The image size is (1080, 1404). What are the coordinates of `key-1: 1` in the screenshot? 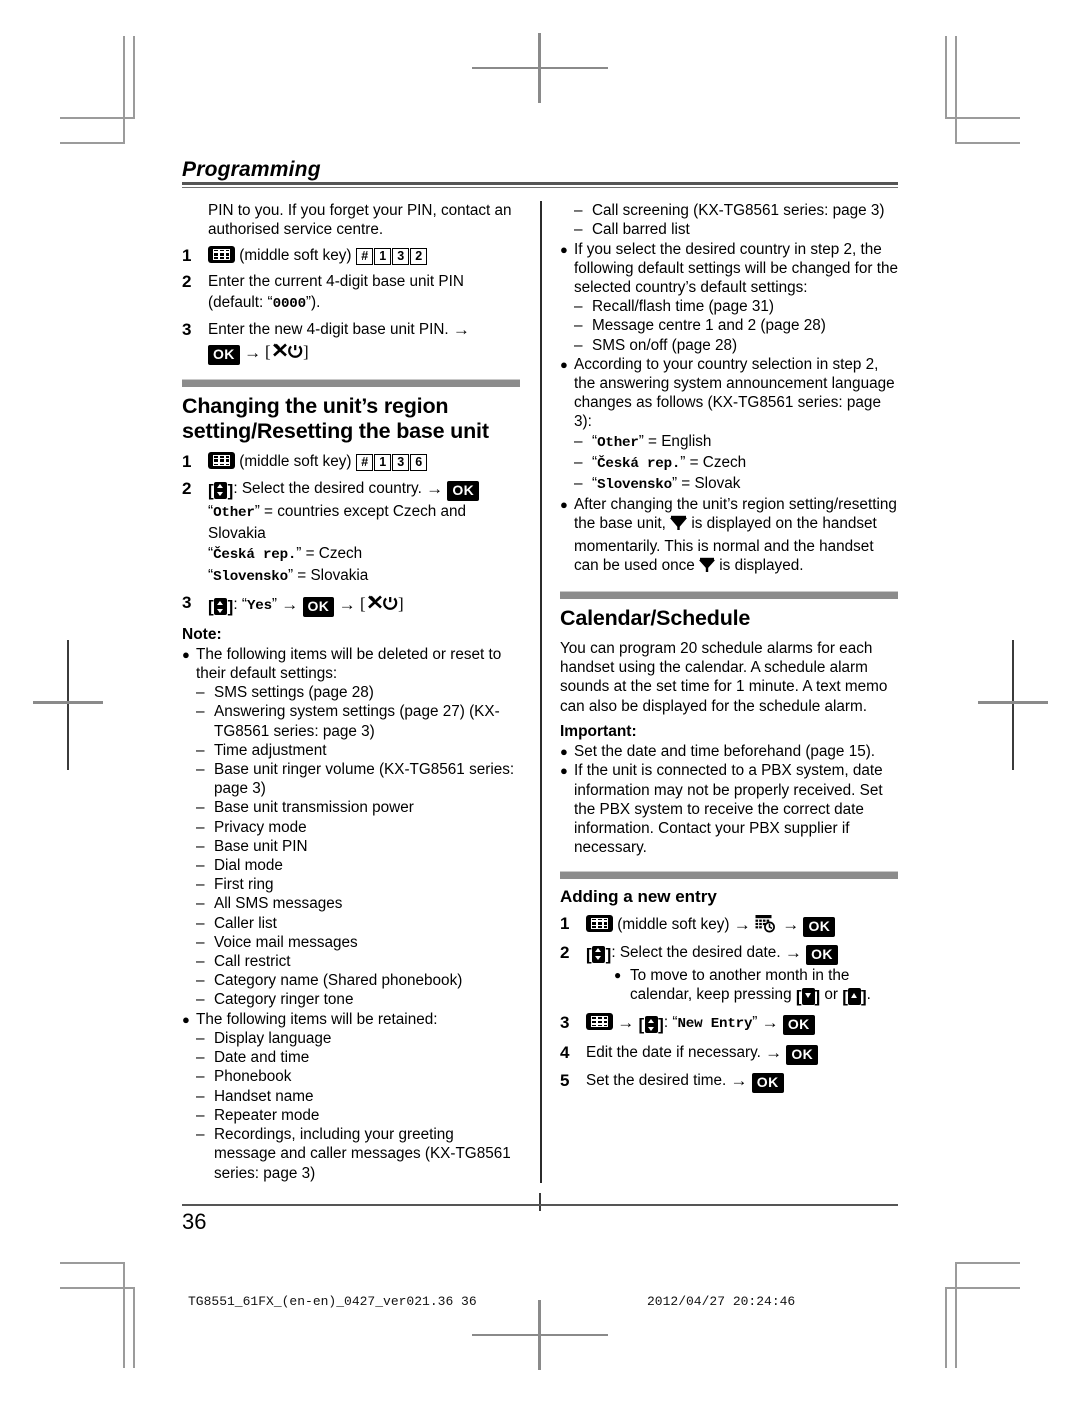 It's located at (383, 256).